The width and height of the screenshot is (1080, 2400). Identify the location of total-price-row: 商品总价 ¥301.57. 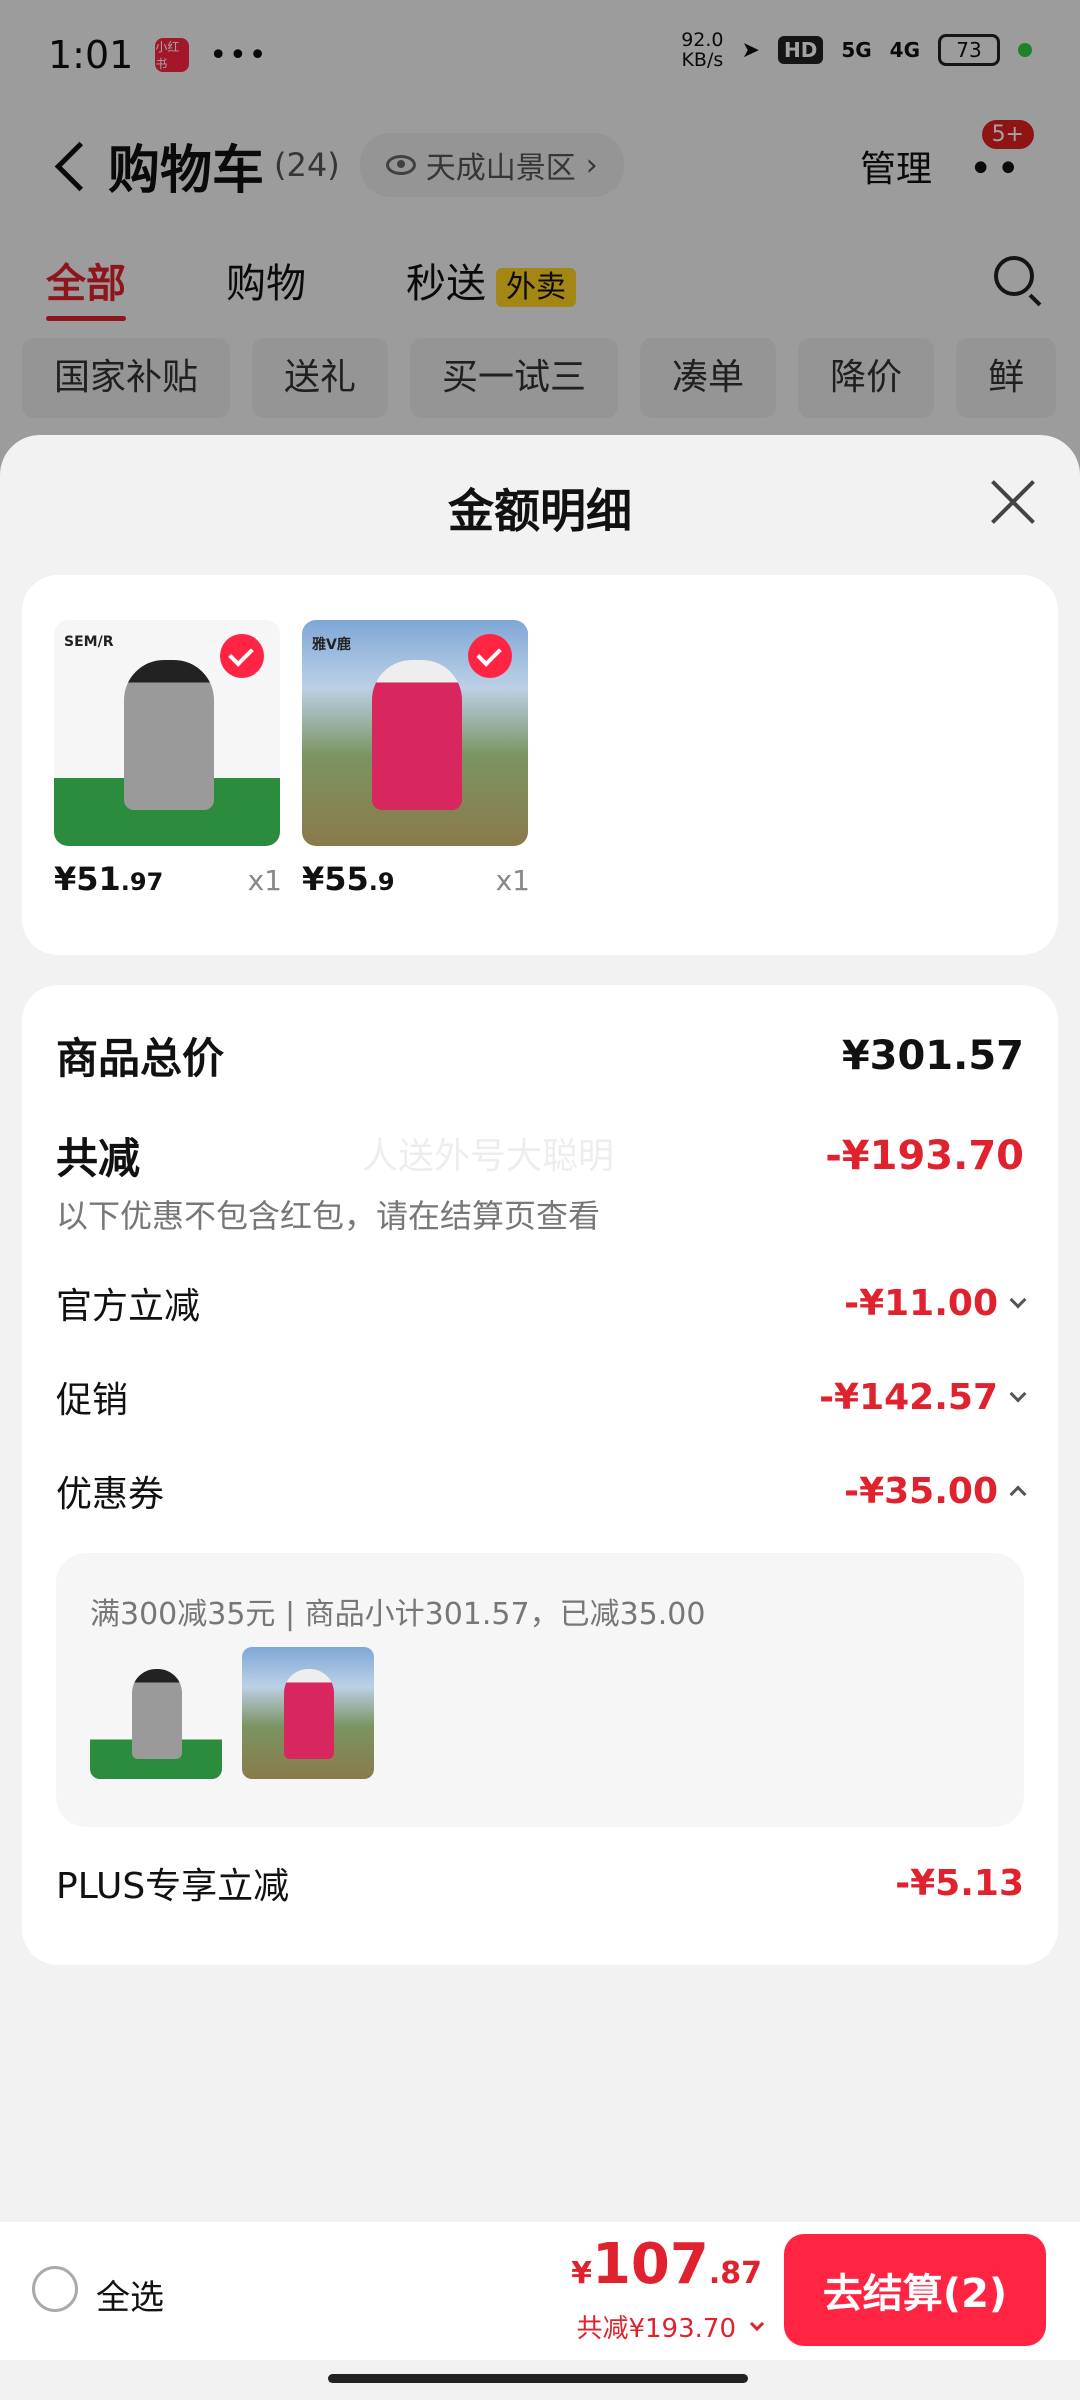
(540, 1055).